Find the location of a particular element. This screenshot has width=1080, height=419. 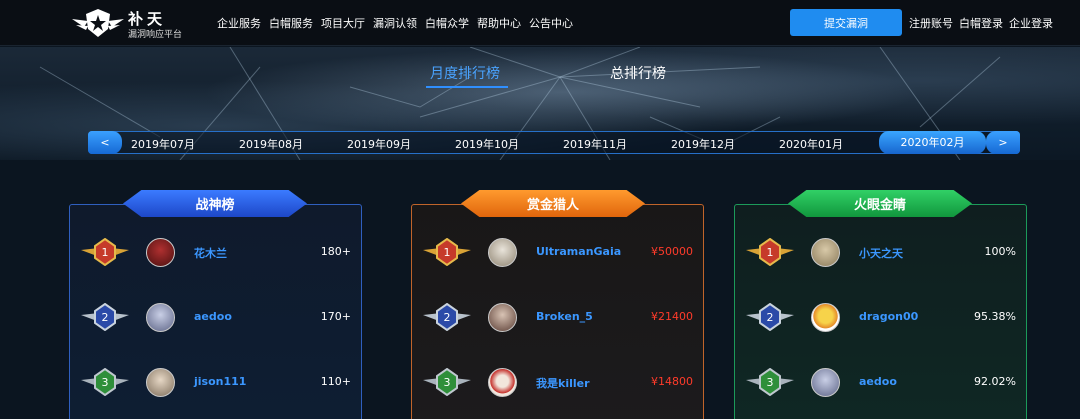

month-item-selected: 2020年02月 is located at coordinates (932, 142).